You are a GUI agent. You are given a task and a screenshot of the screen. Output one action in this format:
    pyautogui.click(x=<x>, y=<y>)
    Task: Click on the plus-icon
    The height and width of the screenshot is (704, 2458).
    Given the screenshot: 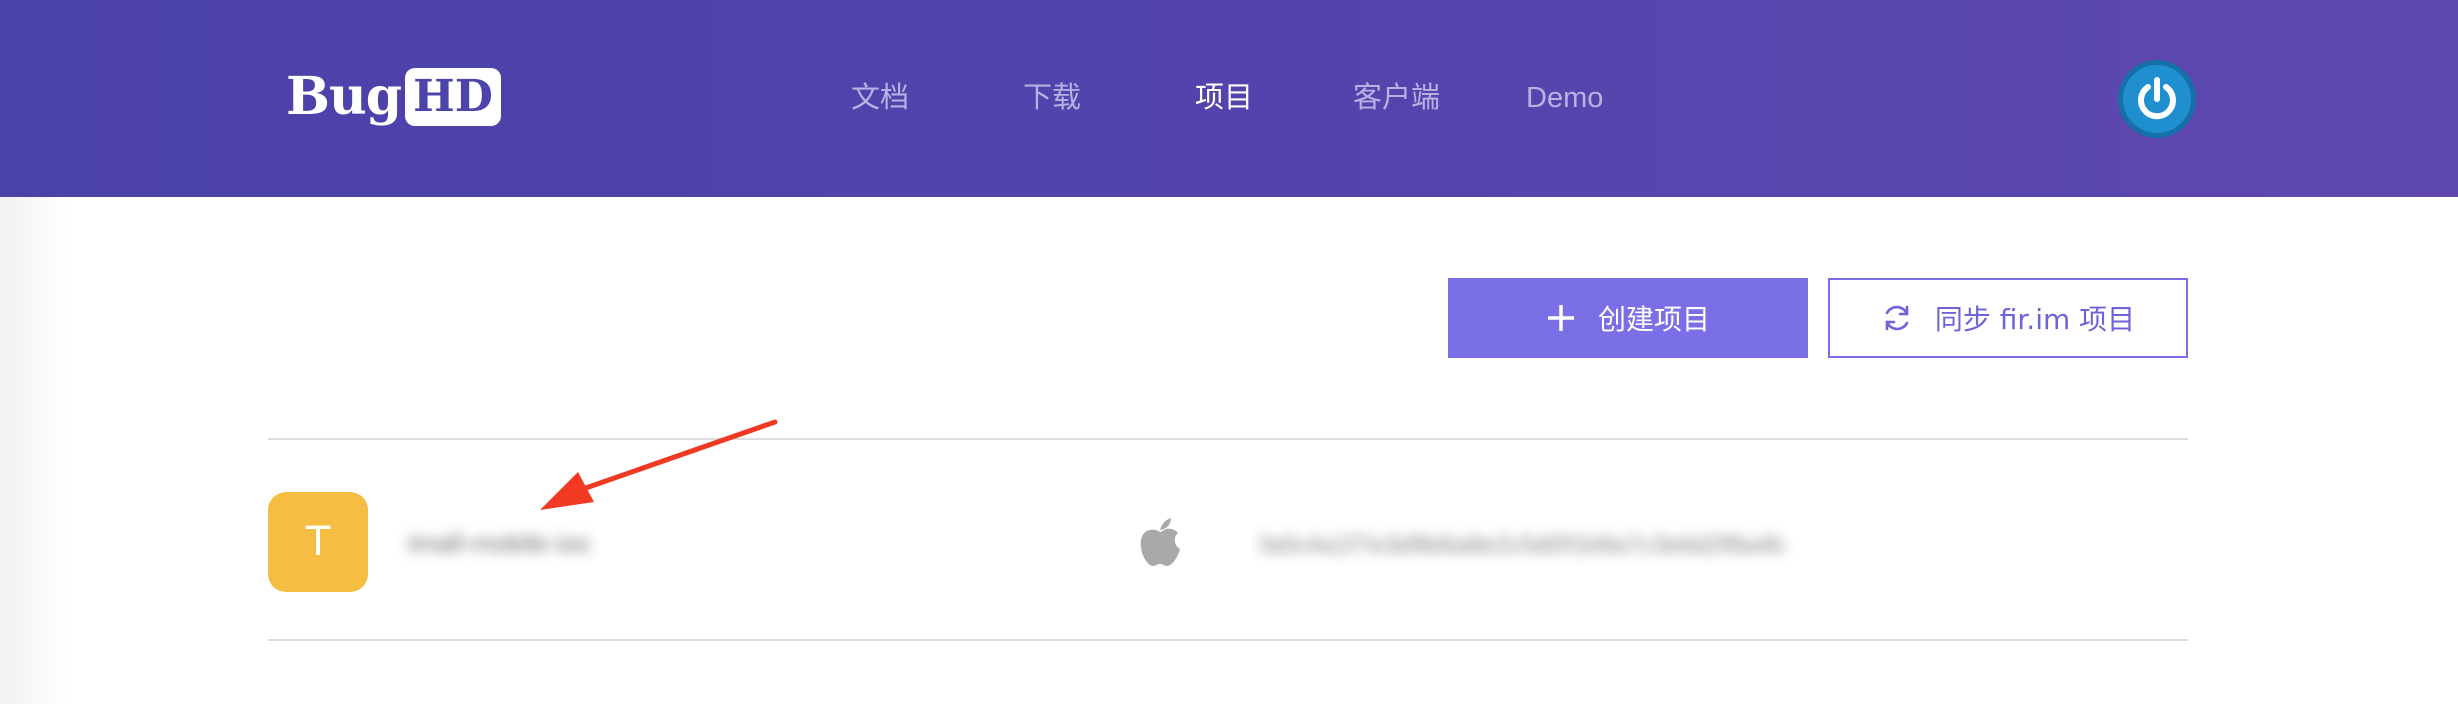 What is the action you would take?
    pyautogui.click(x=1561, y=318)
    